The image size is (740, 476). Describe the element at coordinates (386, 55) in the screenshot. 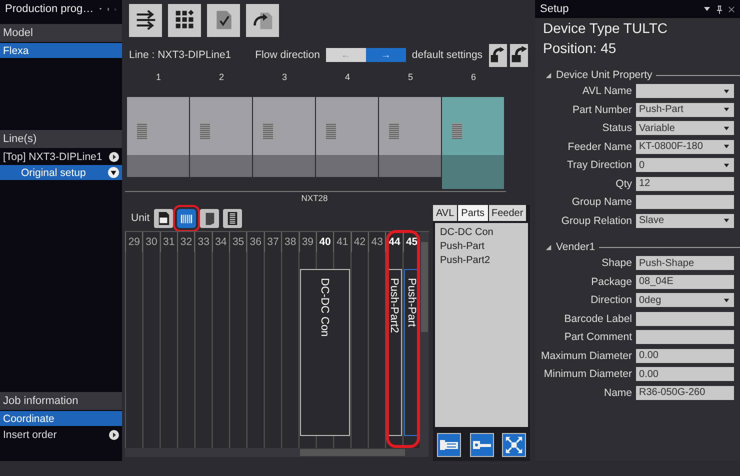

I see `direction-option: →` at that location.